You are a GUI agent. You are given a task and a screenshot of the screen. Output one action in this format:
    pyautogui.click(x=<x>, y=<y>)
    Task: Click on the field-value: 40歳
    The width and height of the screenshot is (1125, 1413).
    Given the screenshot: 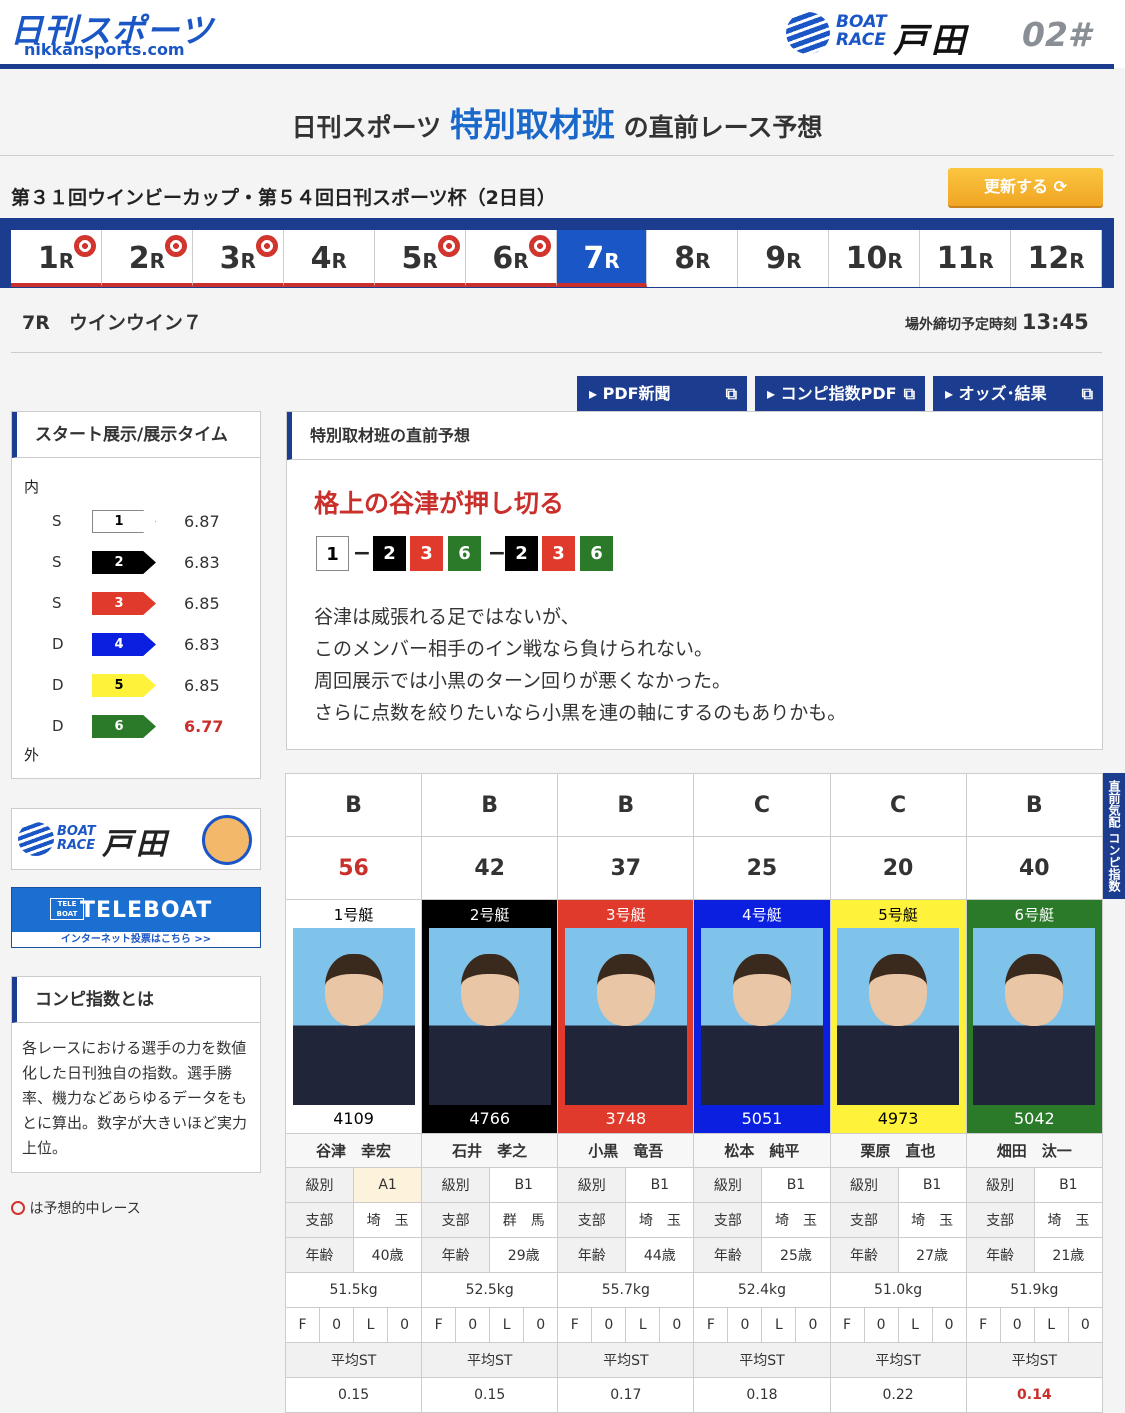 What is the action you would take?
    pyautogui.click(x=388, y=1255)
    